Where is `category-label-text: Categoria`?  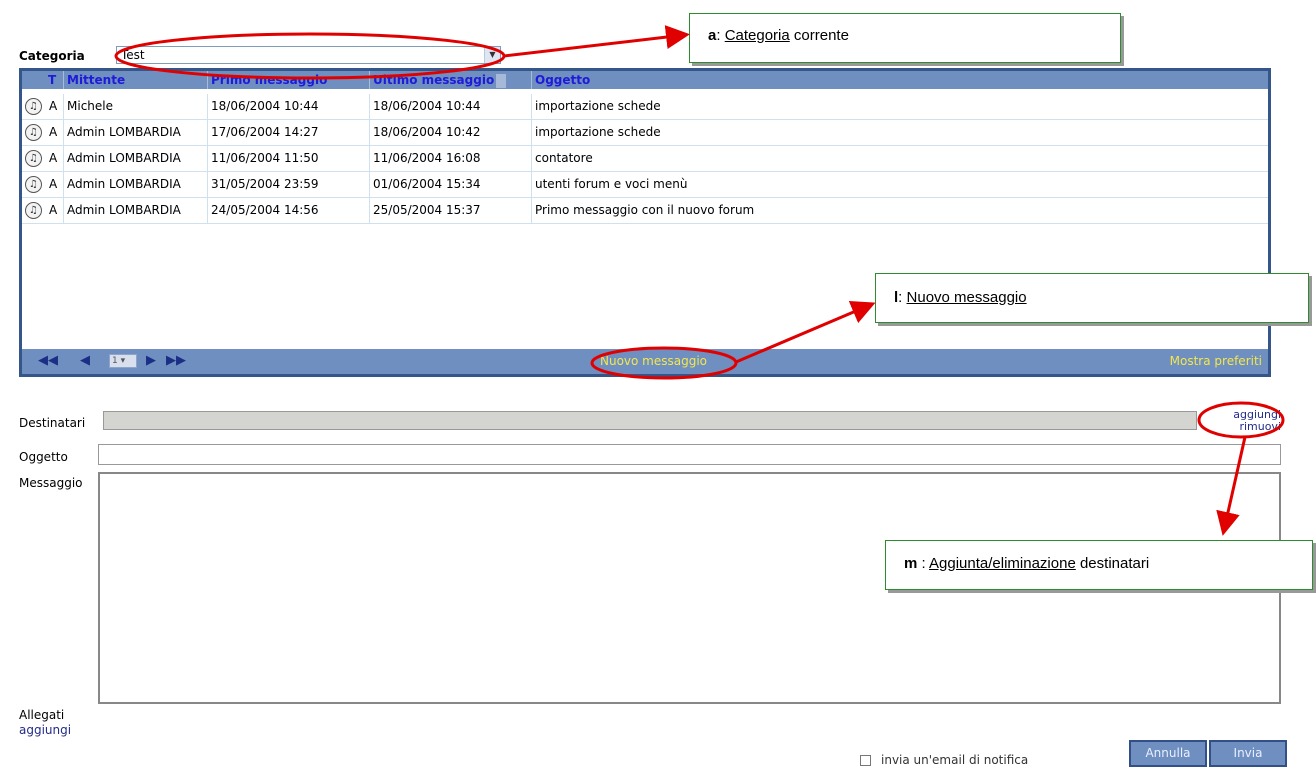 category-label-text: Categoria is located at coordinates (52, 56).